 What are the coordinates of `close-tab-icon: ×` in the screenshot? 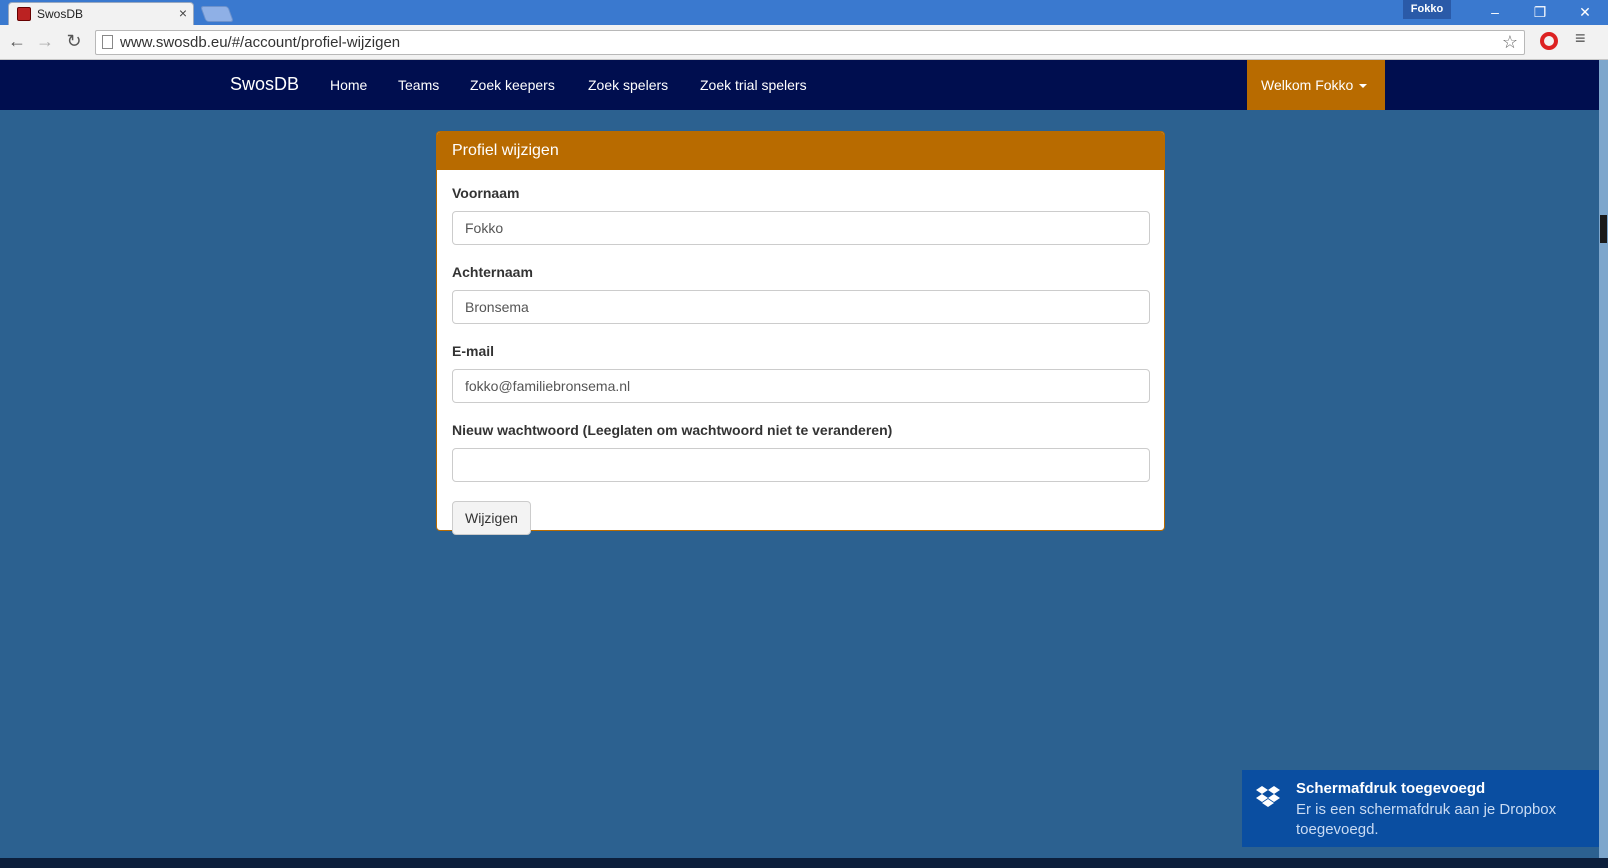 It's located at (183, 13).